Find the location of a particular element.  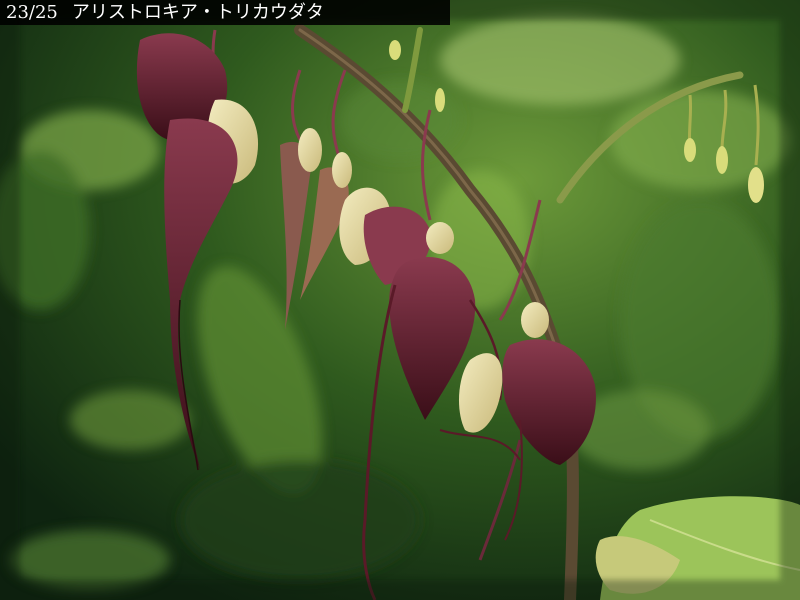

slide-counter: 23/25 is located at coordinates (32, 12).